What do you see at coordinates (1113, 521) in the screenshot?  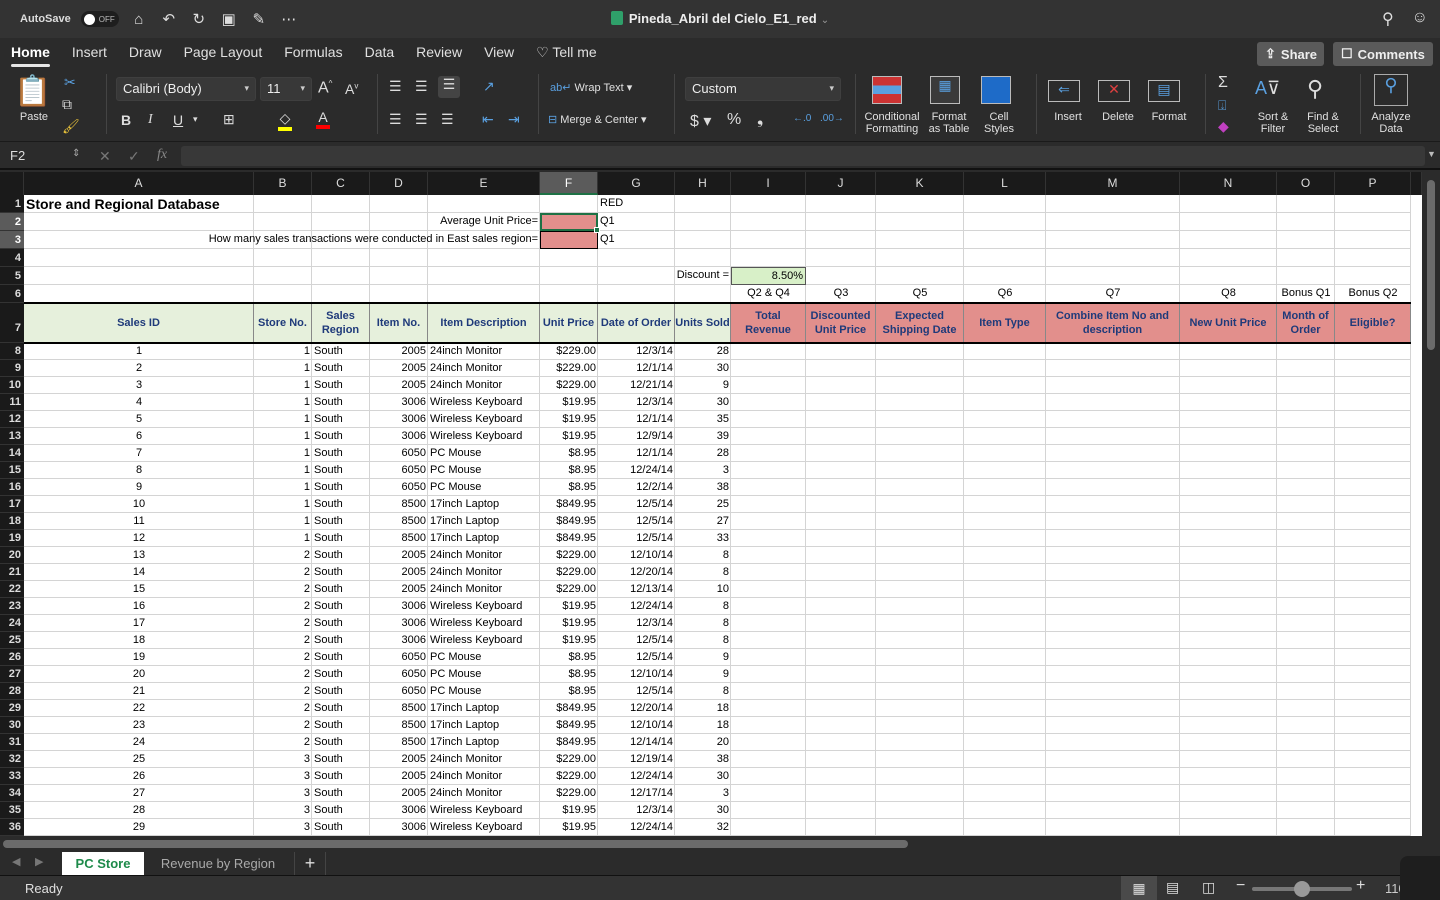 I see `cell-m18` at bounding box center [1113, 521].